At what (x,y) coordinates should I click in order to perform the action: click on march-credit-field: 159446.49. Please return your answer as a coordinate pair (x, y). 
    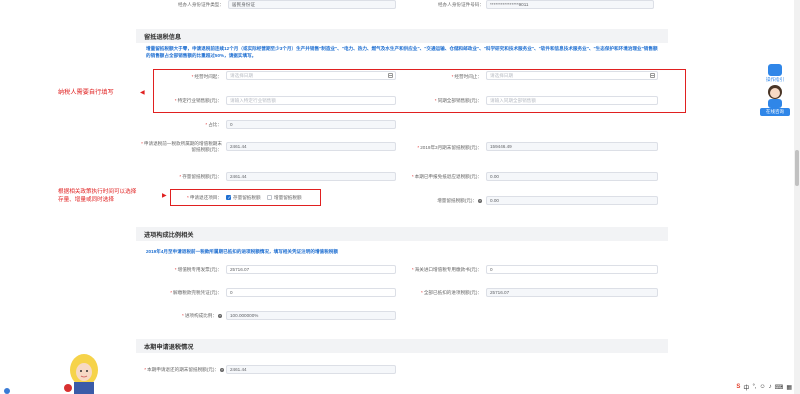
    Looking at the image, I should click on (572, 146).